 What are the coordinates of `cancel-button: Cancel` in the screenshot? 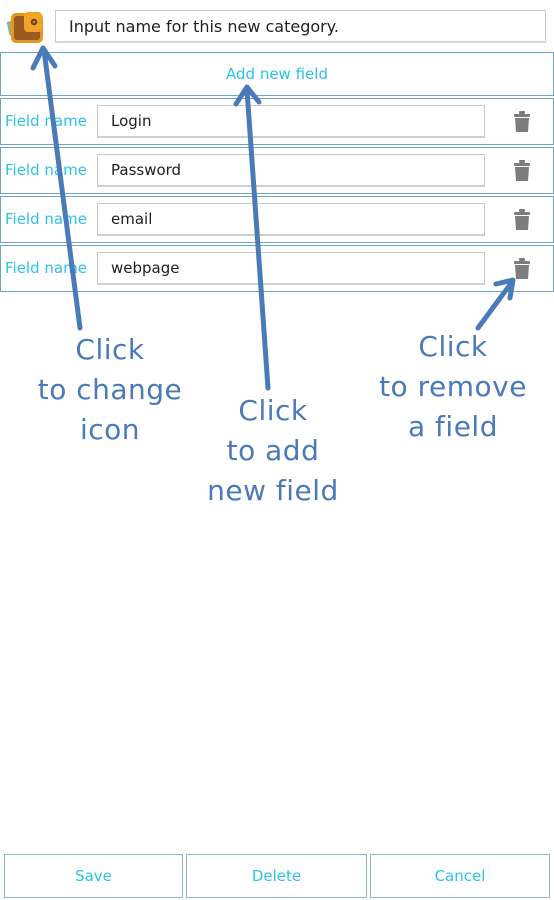 It's located at (460, 876).